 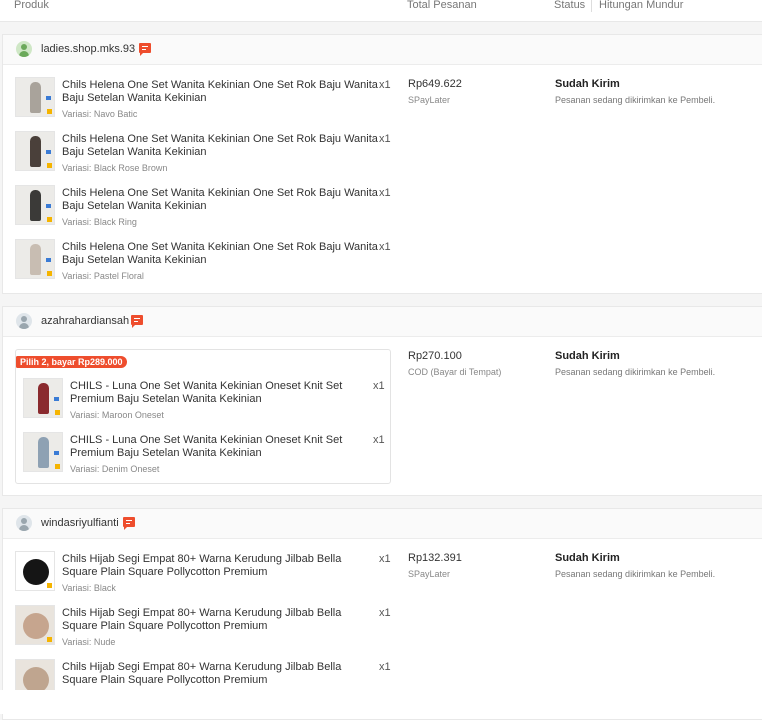 I want to click on payment-method: COD (Bayar di Tempat), so click(x=455, y=372).